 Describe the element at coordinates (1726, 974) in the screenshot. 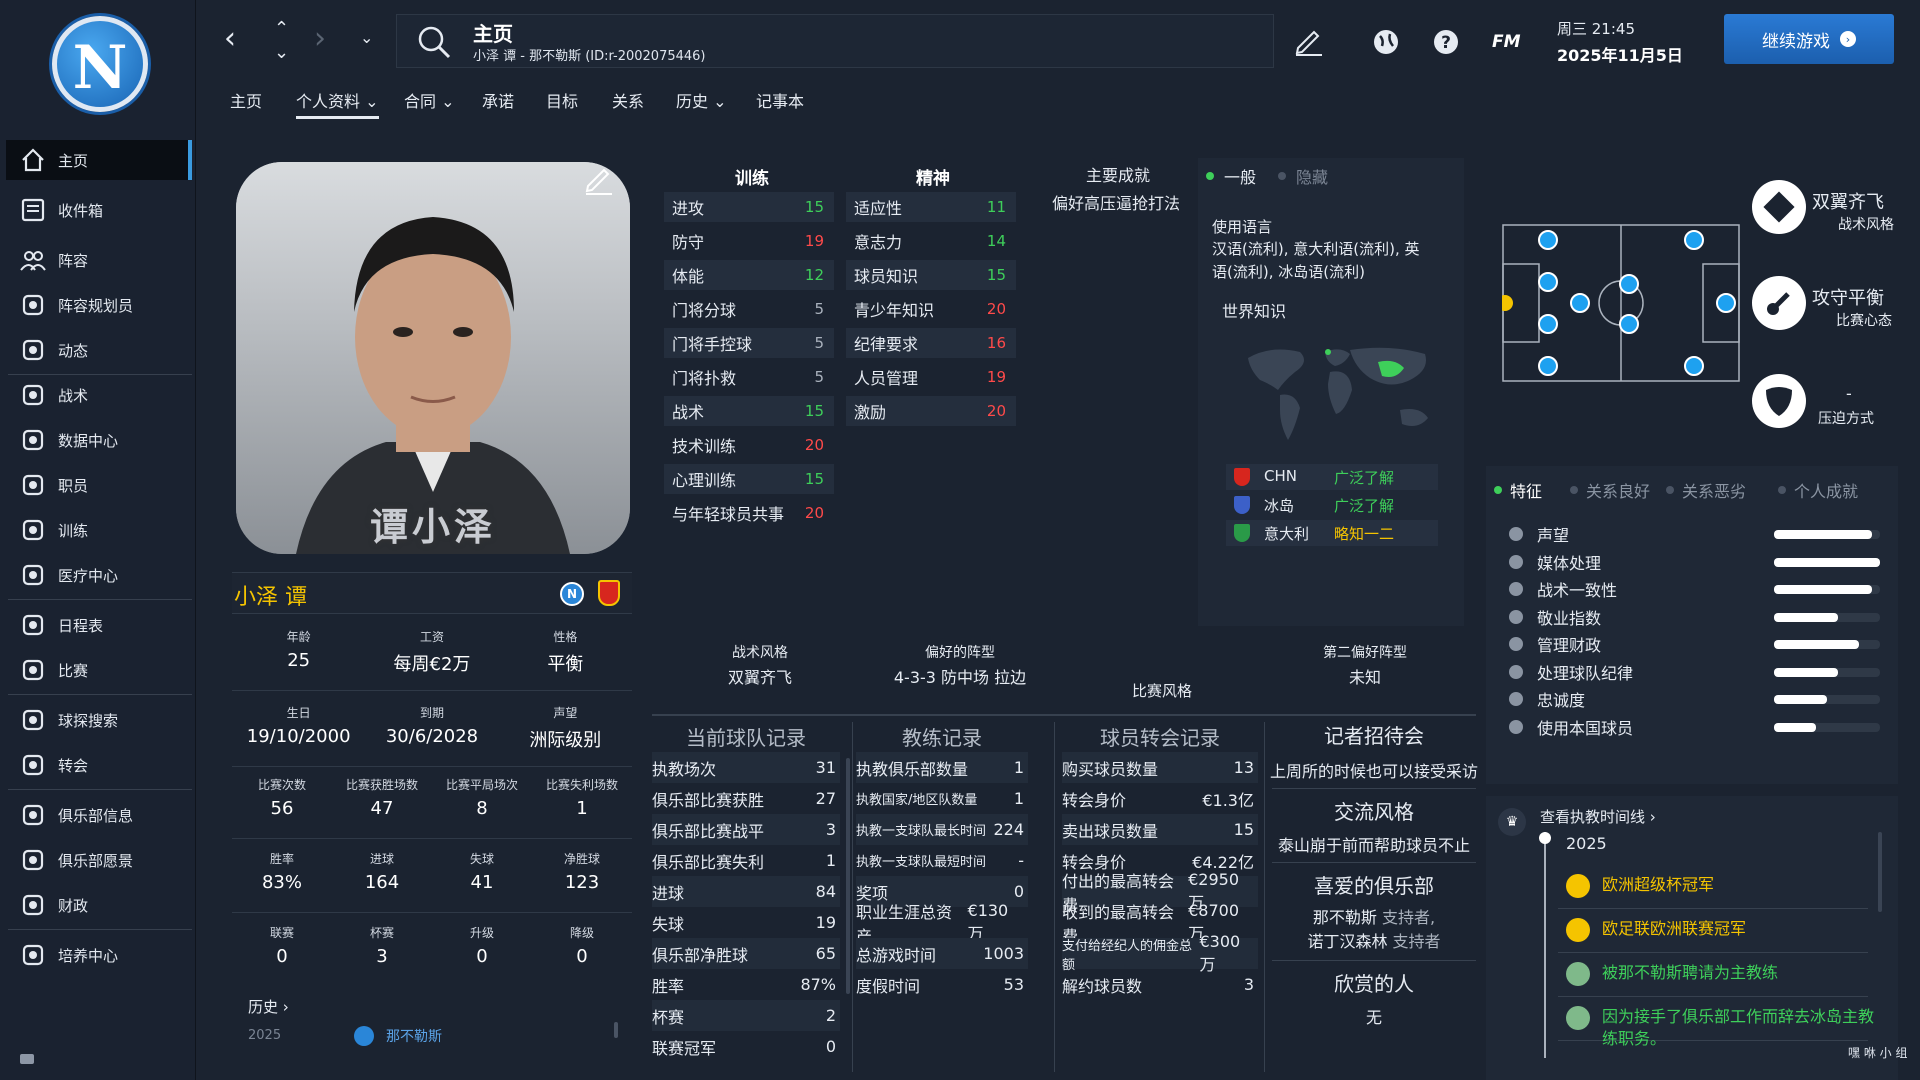

I see `timeline-item: 被那不勒斯聘请为主教练` at that location.